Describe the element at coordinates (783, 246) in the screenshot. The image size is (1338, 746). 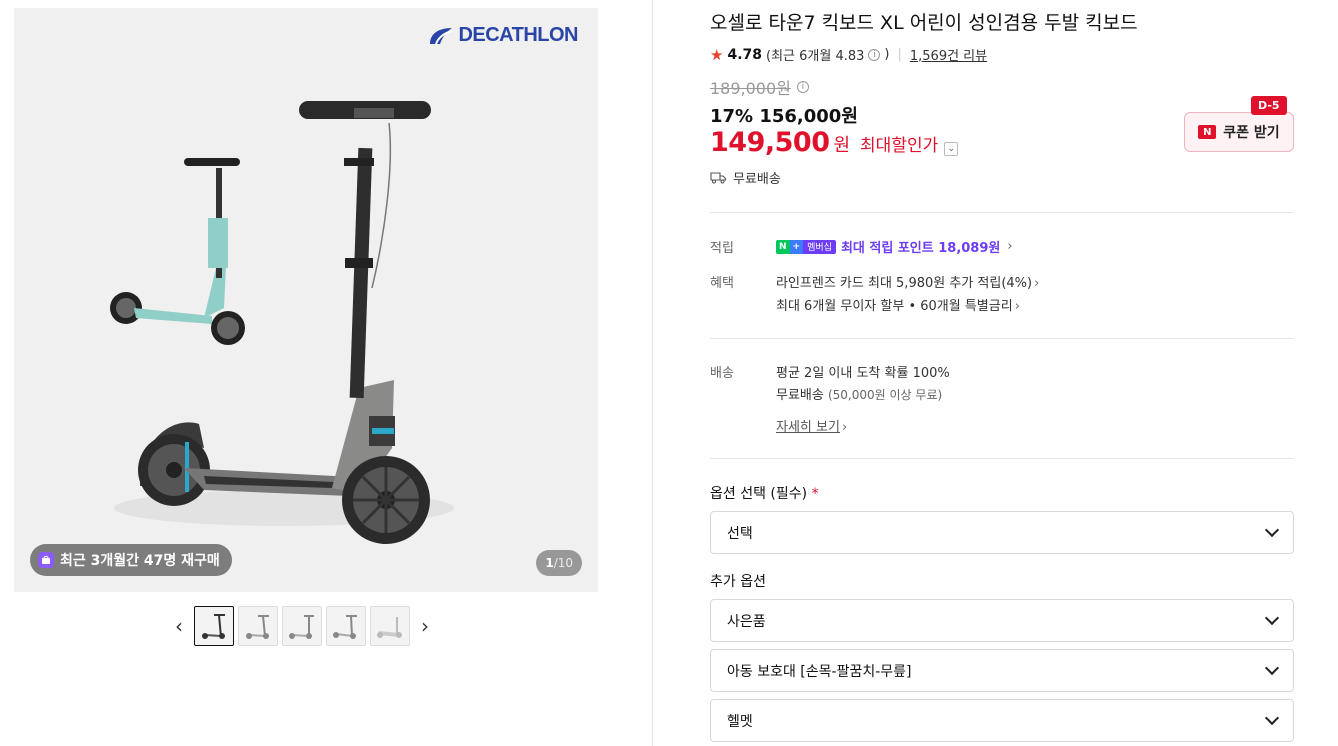
I see `naver-n-mark: N` at that location.